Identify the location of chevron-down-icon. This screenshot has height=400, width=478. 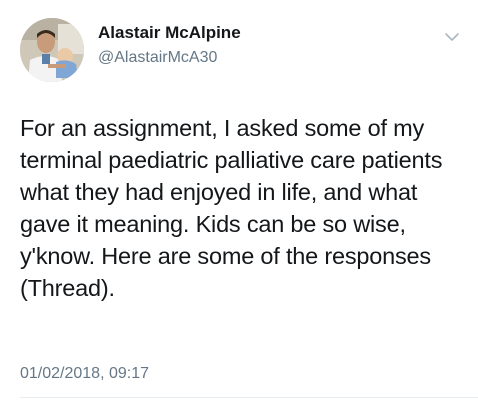
(452, 37).